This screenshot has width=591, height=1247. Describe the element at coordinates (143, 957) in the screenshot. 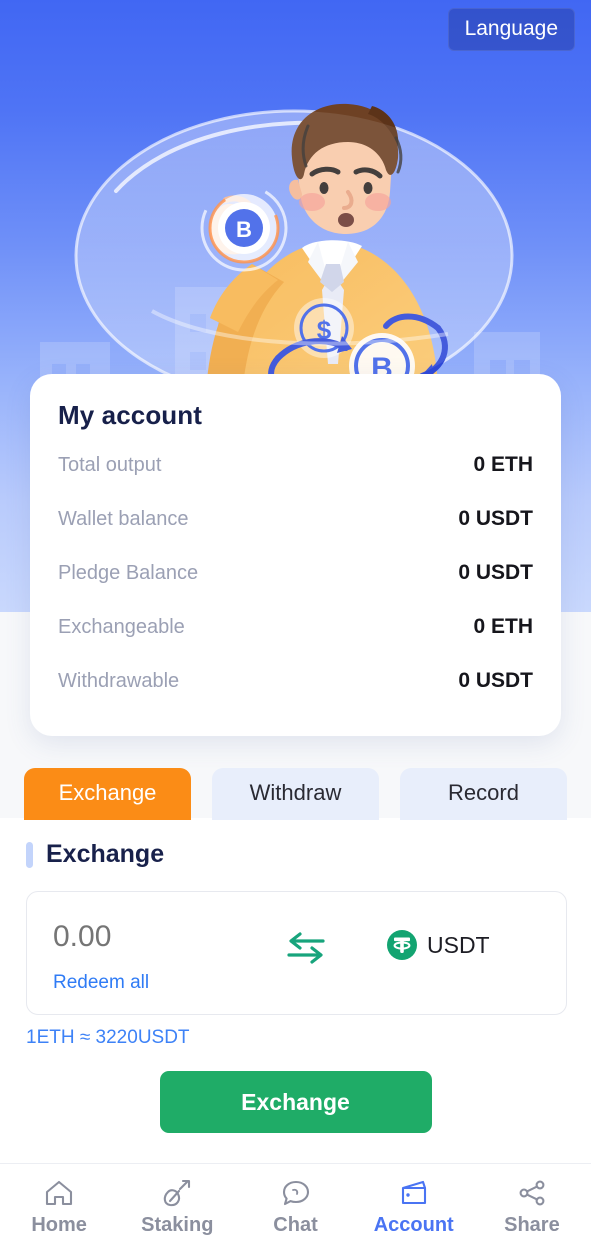

I see `amount-group: Redeem all` at that location.